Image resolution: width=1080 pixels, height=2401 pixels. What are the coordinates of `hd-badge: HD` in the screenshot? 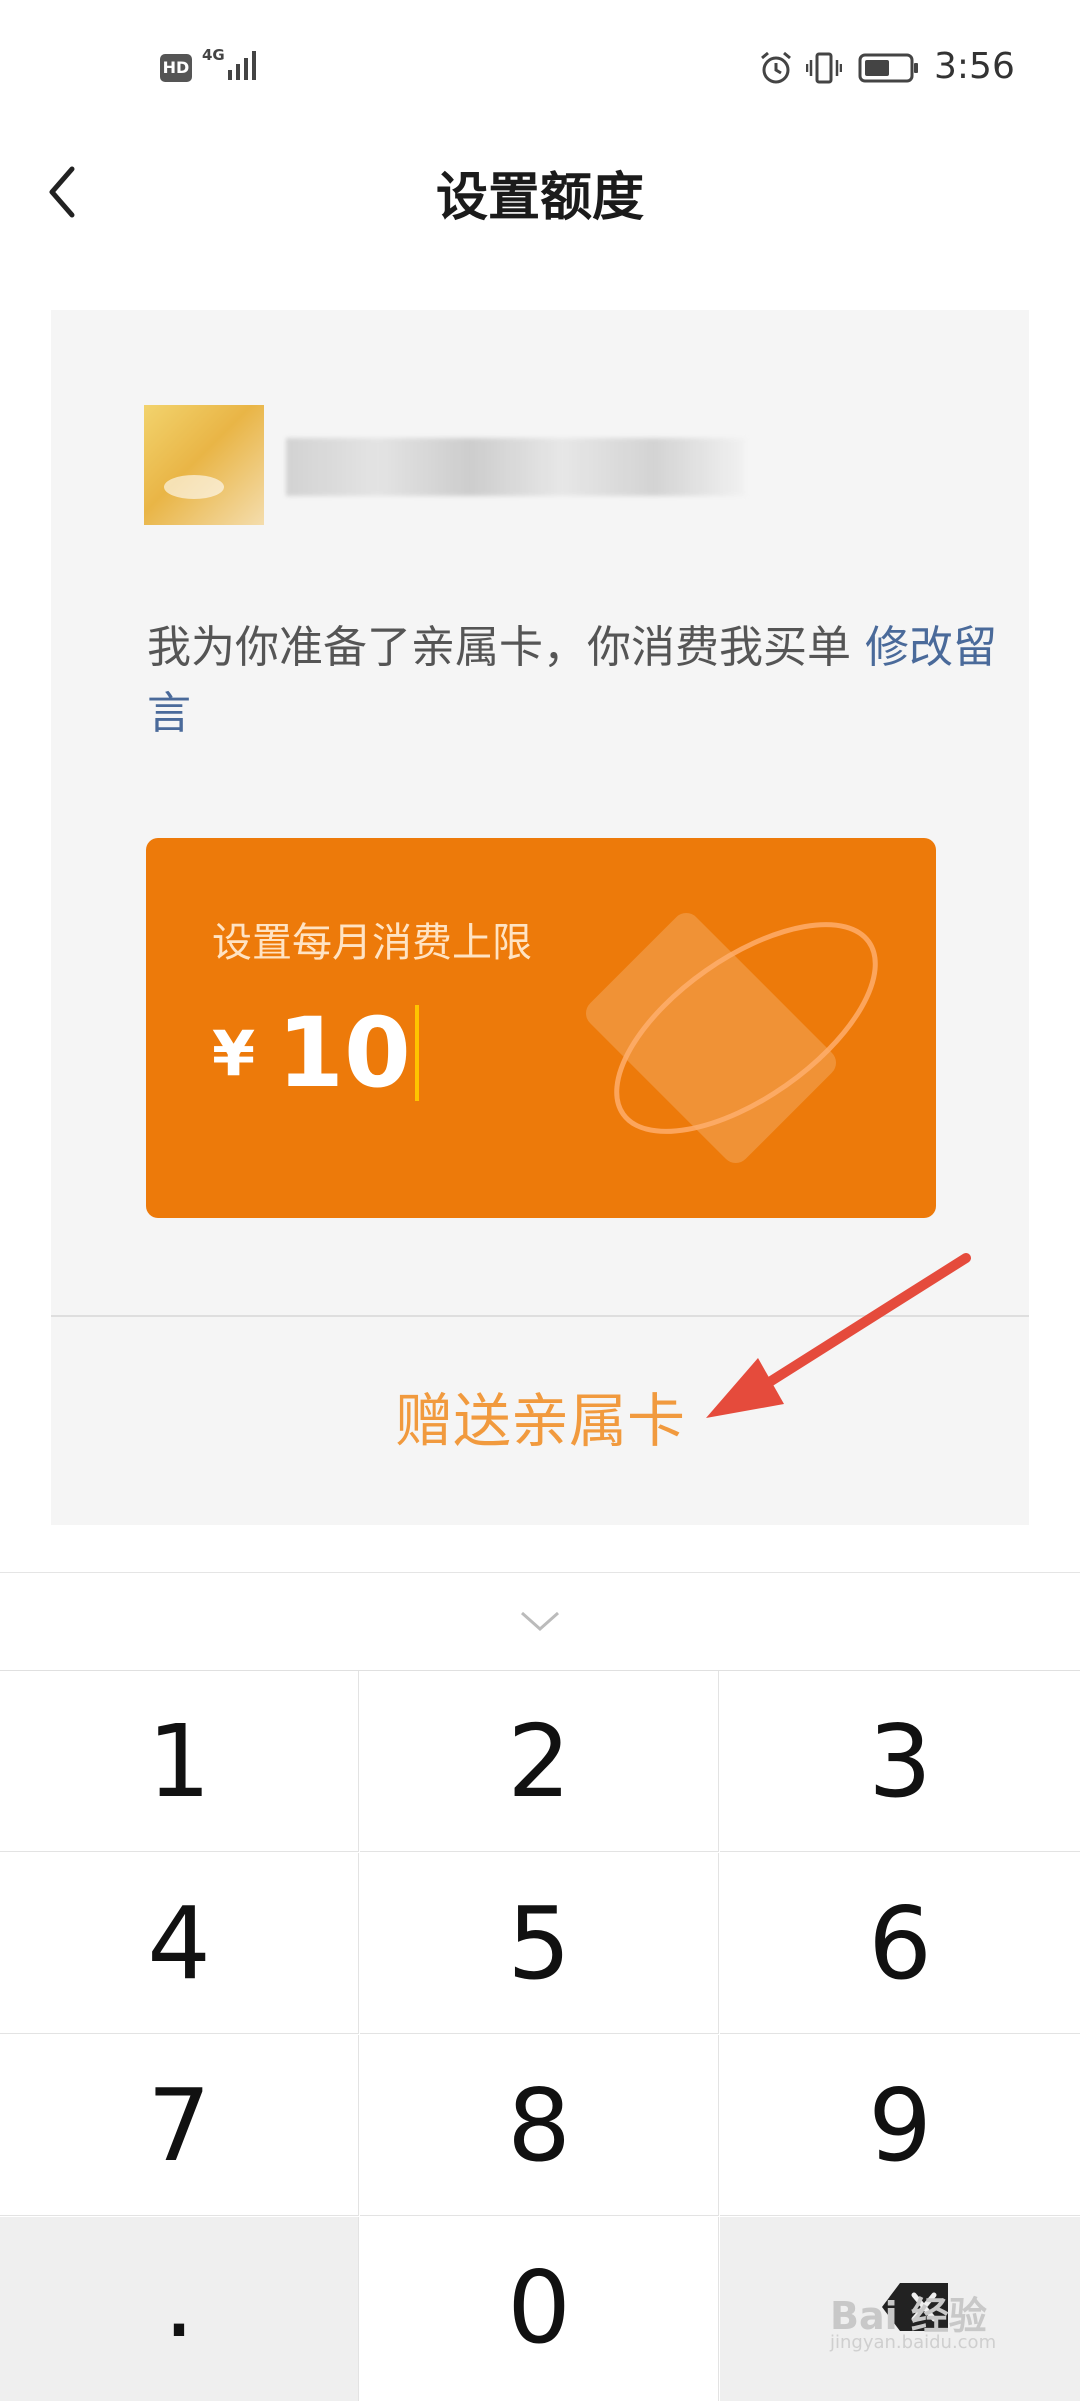 It's located at (176, 68).